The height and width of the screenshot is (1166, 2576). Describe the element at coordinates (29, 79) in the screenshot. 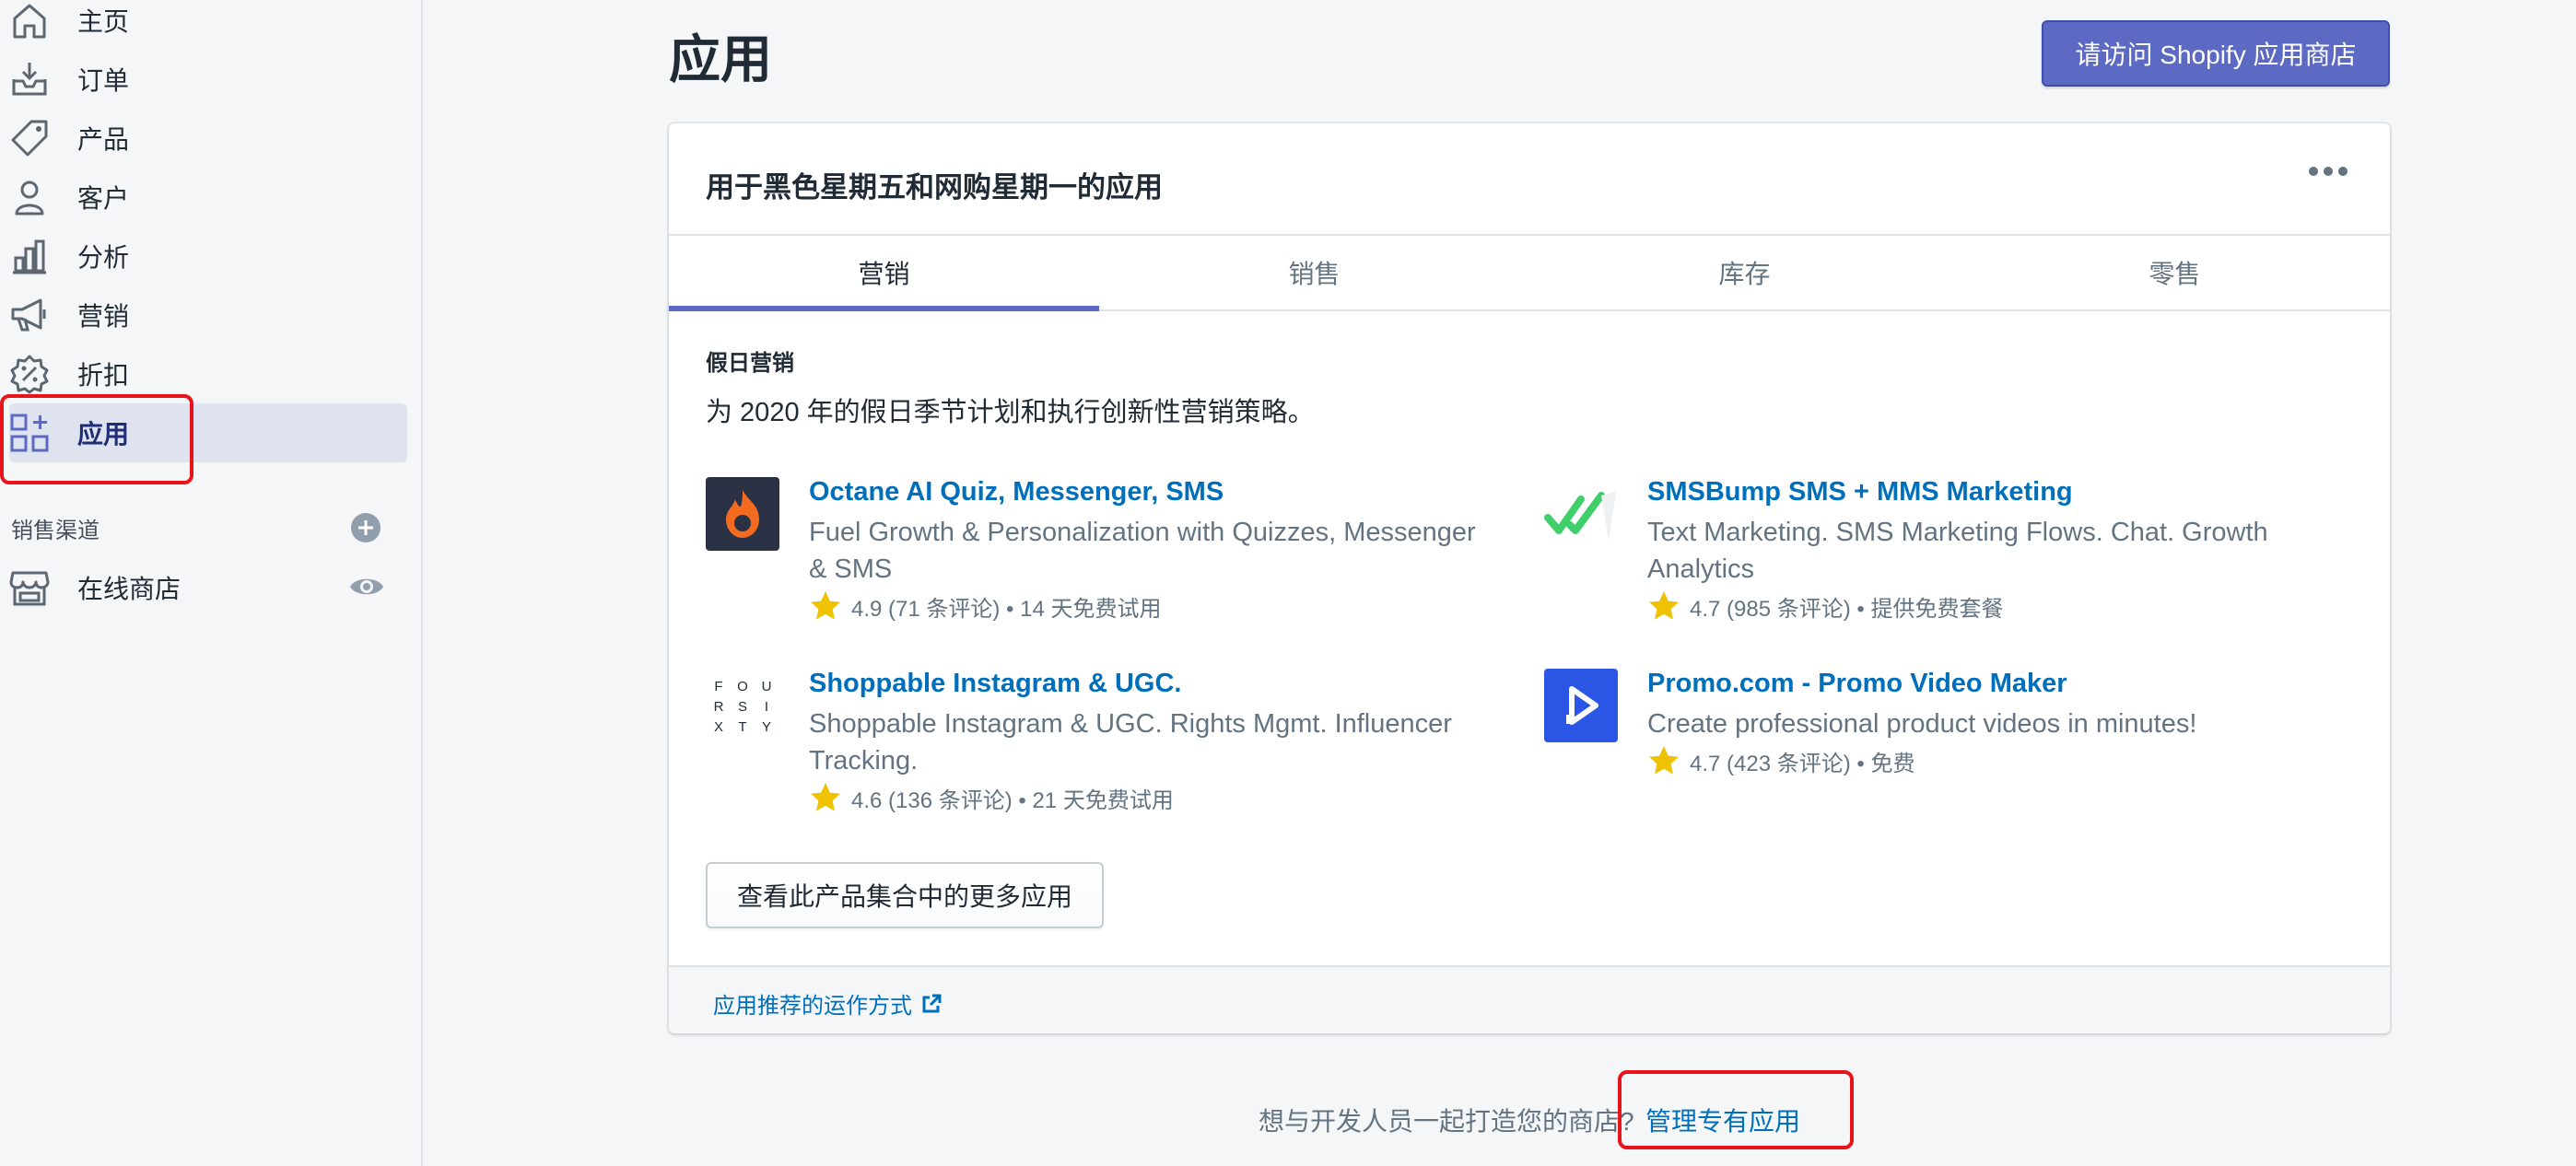

I see `orders-icon` at that location.